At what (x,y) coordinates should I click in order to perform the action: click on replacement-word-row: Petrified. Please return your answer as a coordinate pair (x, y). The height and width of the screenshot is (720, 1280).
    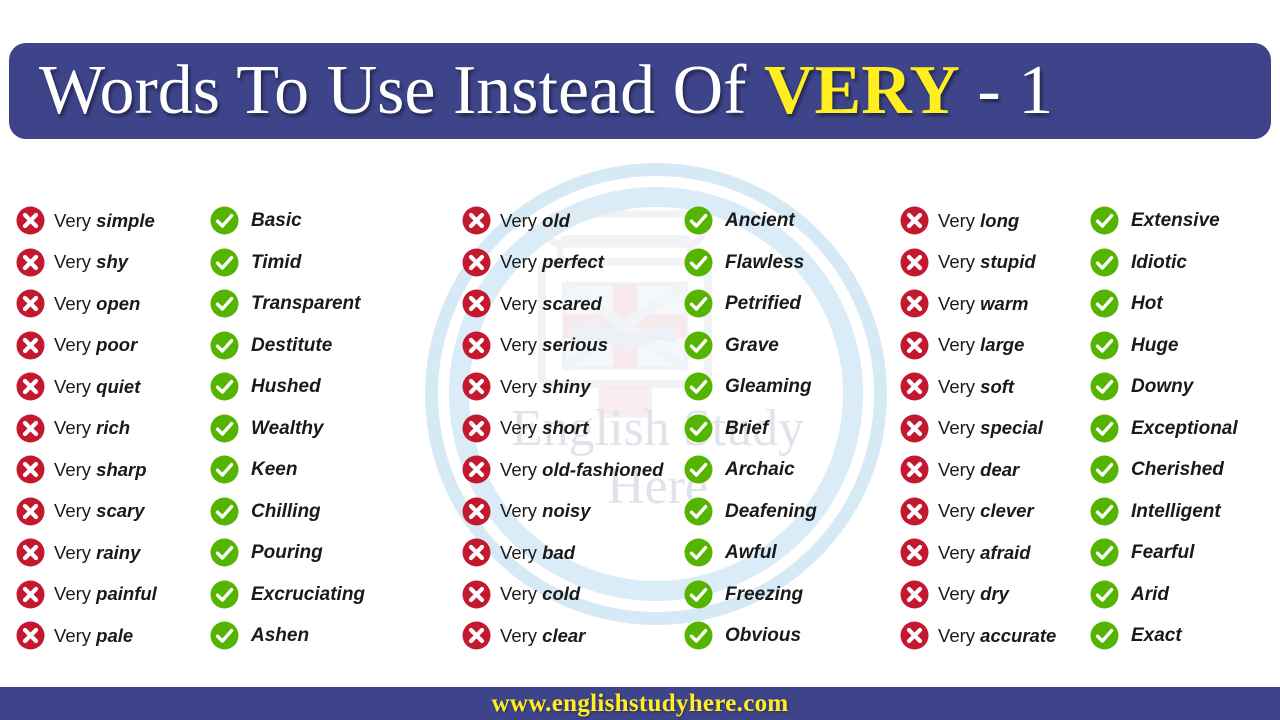
    Looking at the image, I should click on (791, 304).